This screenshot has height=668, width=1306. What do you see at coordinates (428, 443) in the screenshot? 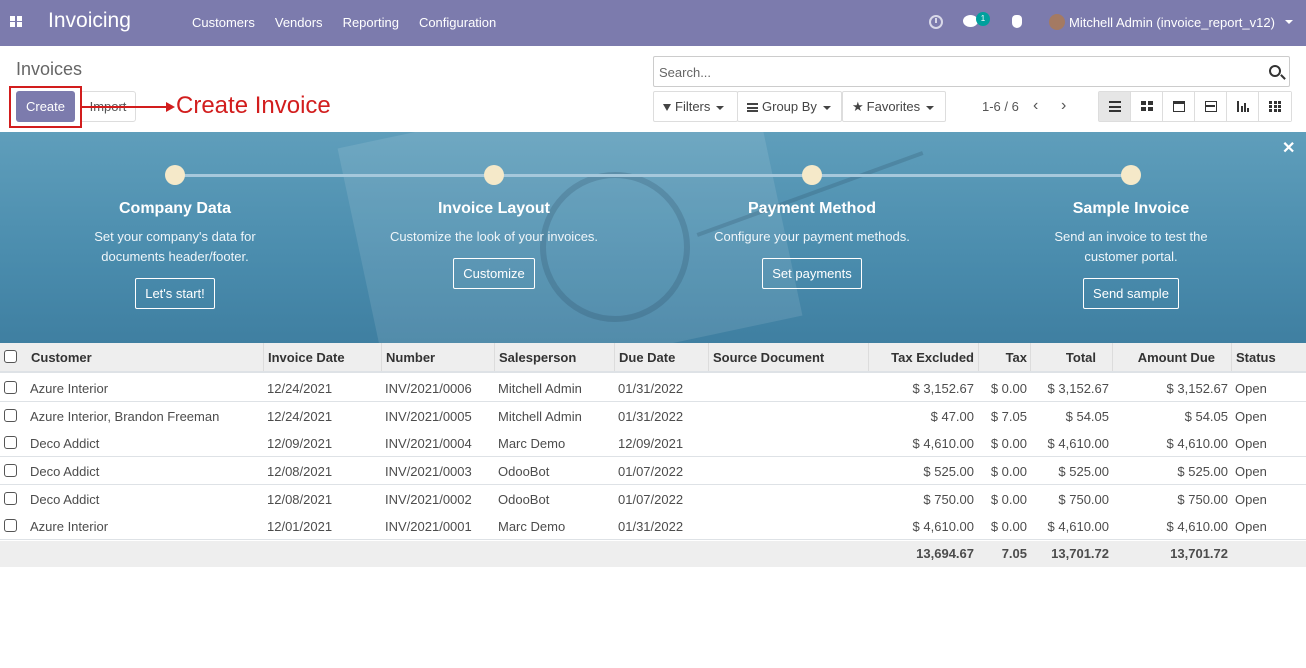
I see `cell-number: INV/2021/0004` at bounding box center [428, 443].